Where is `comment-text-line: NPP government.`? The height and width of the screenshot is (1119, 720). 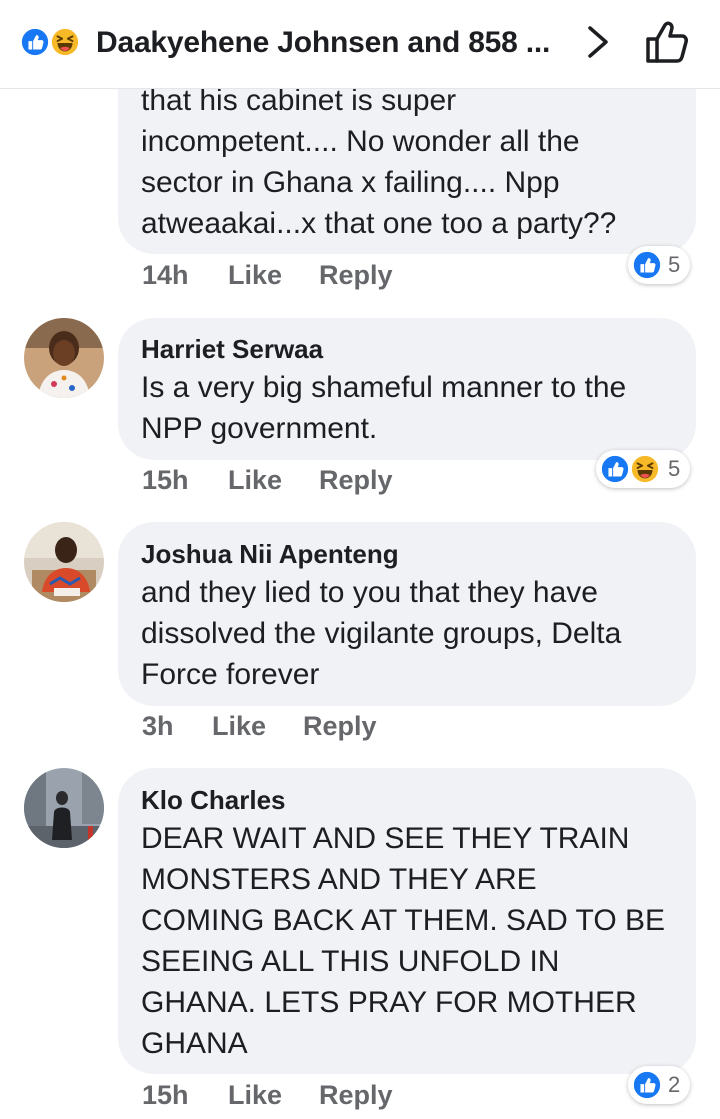
comment-text-line: NPP government. is located at coordinates (259, 428).